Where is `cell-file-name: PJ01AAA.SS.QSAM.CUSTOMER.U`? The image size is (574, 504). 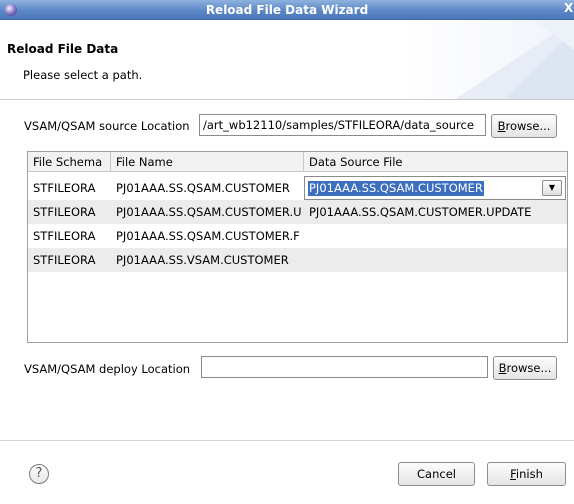 cell-file-name: PJ01AAA.SS.QSAM.CUSTOMER.U is located at coordinates (209, 212).